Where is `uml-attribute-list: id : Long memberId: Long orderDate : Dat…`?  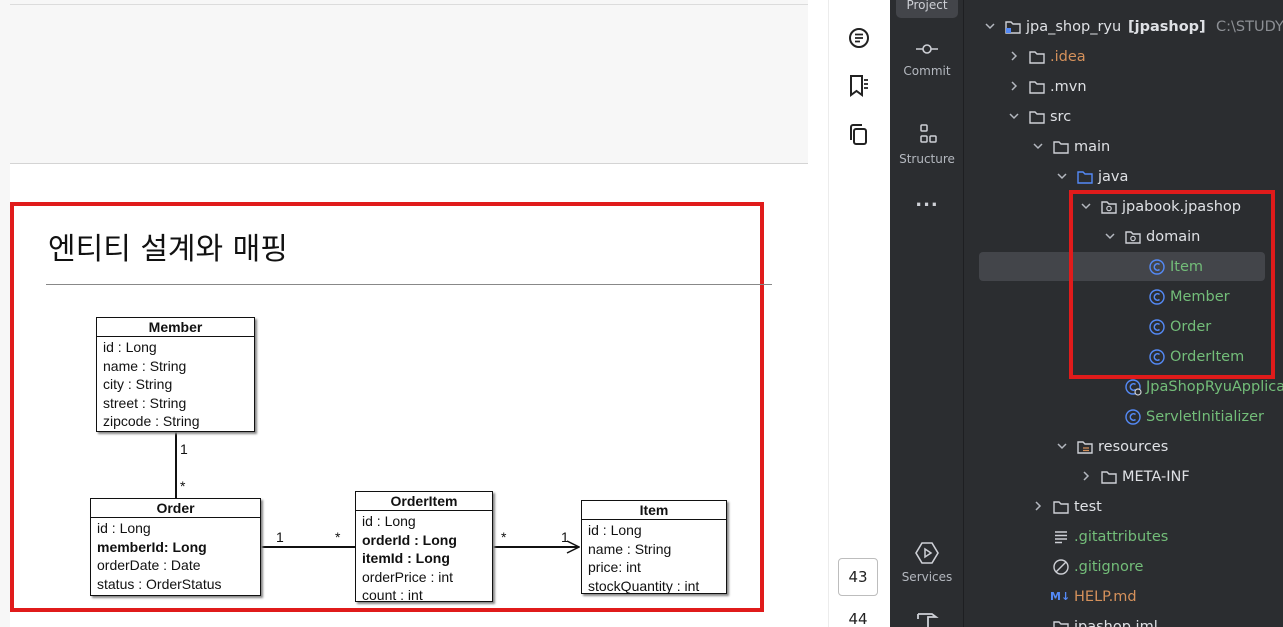 uml-attribute-list: id : Long memberId: Long orderDate : Dat… is located at coordinates (175, 556).